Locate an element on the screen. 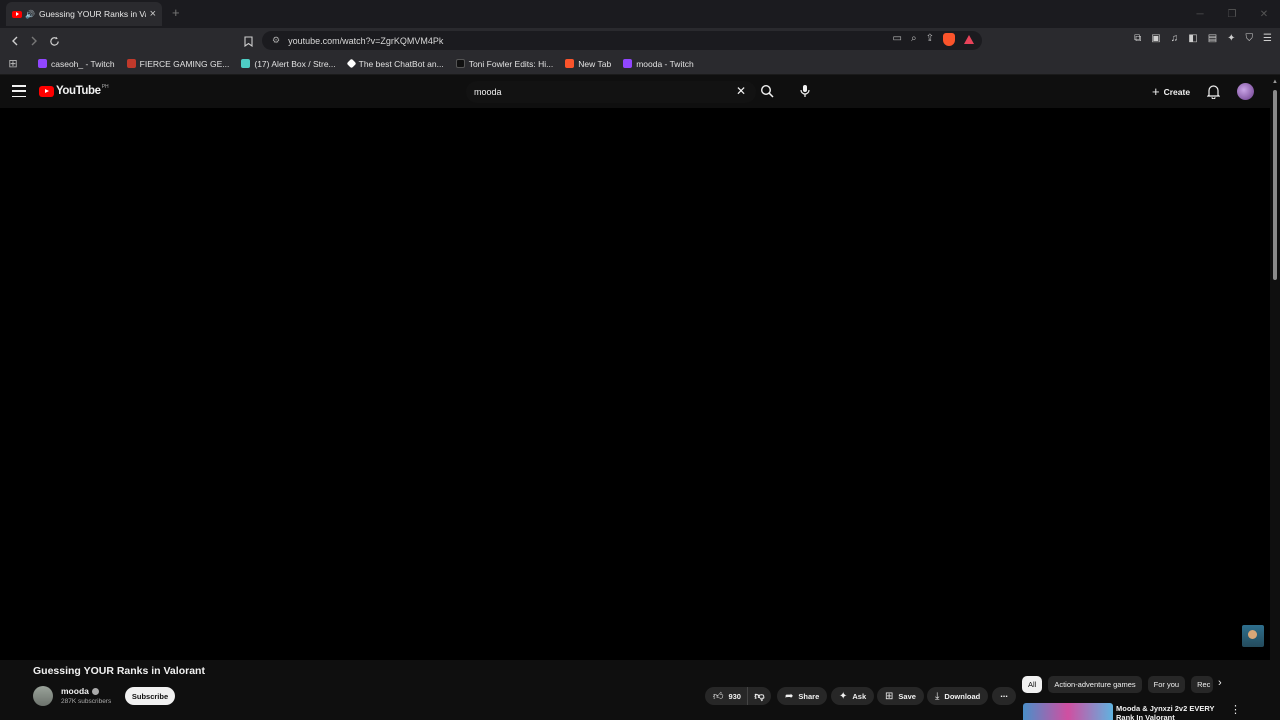 The width and height of the screenshot is (1280, 720). dislike-button: 👎︎ is located at coordinates (759, 696).